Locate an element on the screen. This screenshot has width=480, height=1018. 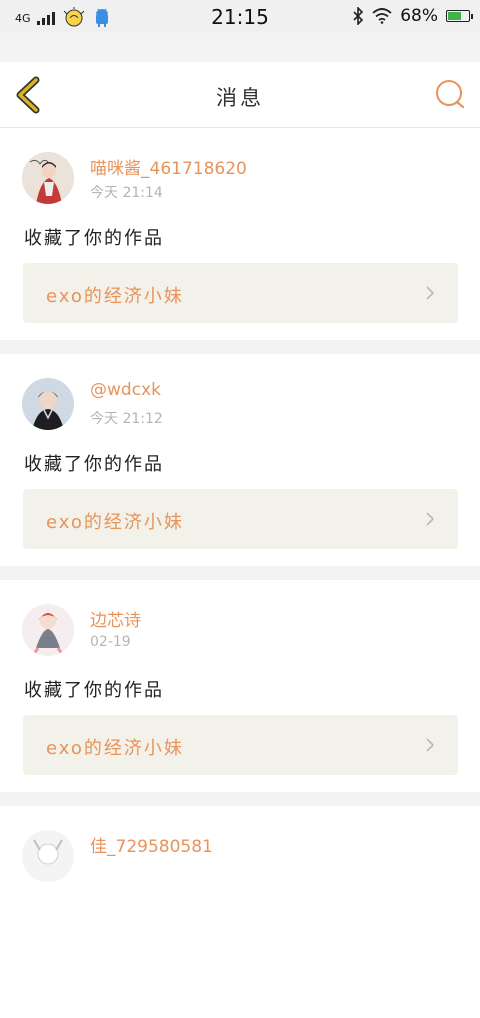
timestamp: 02-19 is located at coordinates (110, 642).